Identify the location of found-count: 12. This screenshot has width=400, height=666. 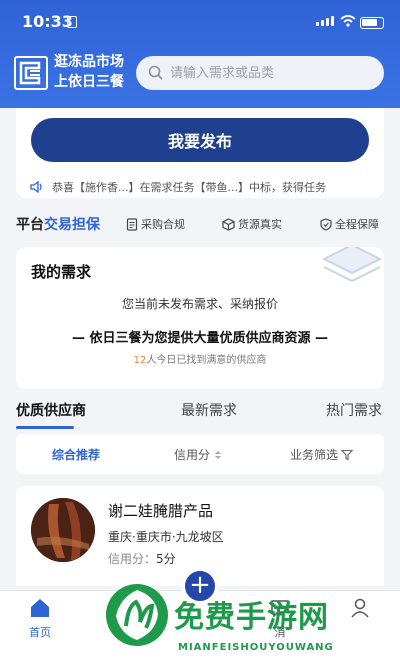
(140, 360).